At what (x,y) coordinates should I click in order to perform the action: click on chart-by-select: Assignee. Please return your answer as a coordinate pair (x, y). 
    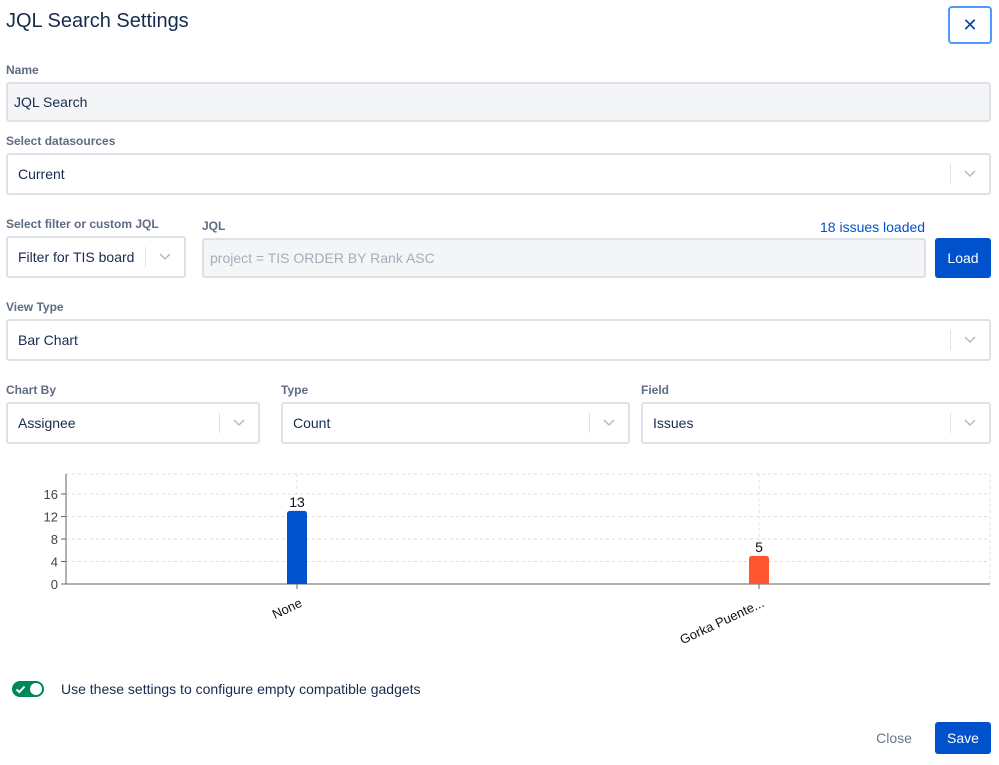
    Looking at the image, I should click on (133, 423).